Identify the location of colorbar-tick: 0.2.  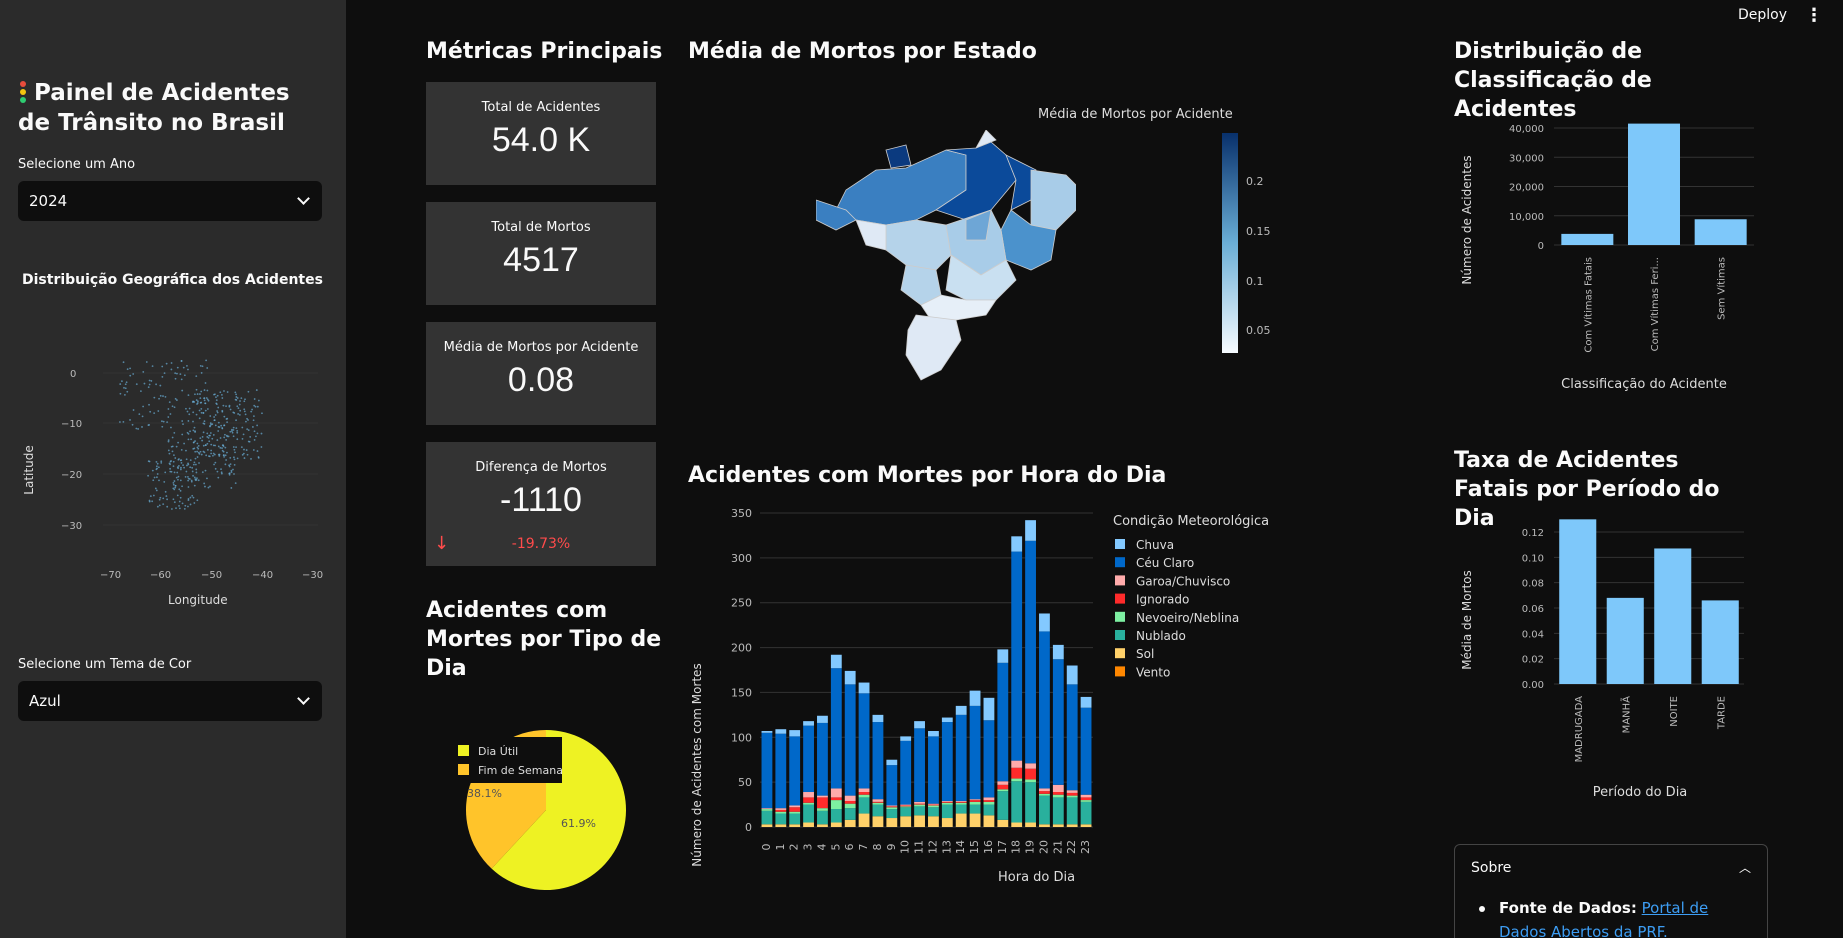
(1255, 181).